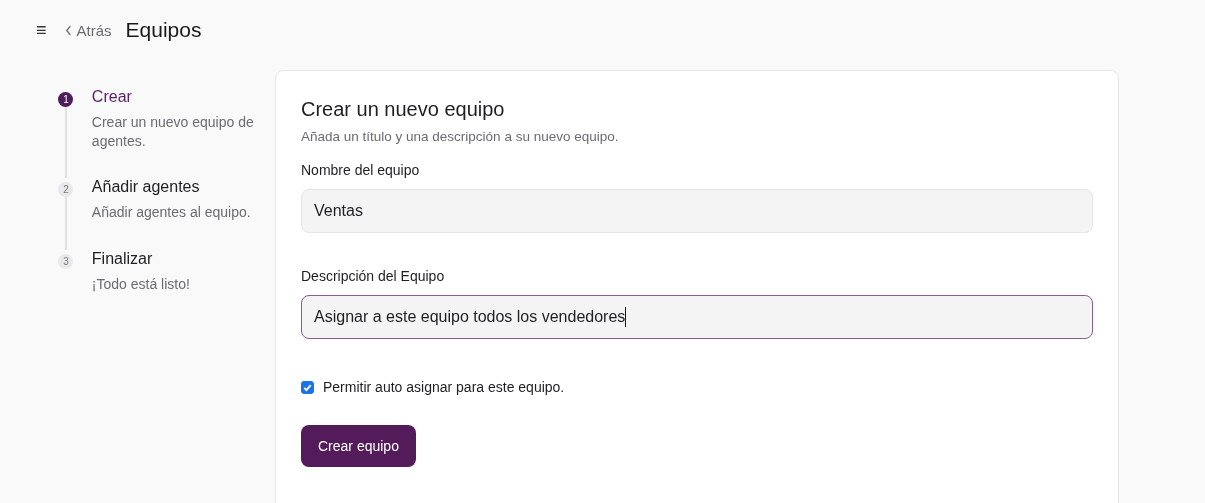  What do you see at coordinates (68, 30) in the screenshot?
I see `chevron-left-icon` at bounding box center [68, 30].